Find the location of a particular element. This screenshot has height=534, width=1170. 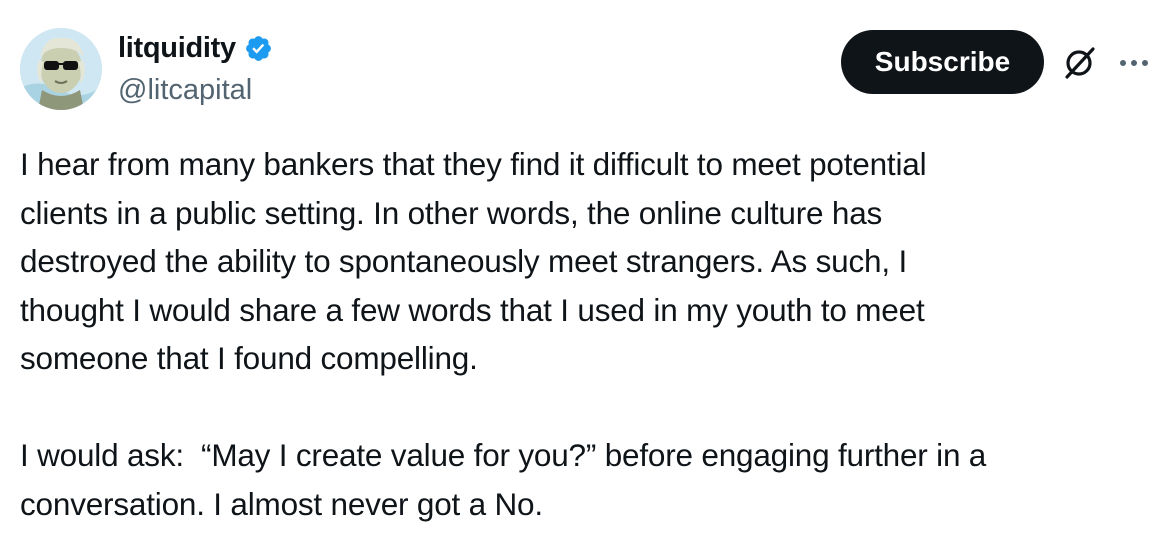

author-display-name: litquidity is located at coordinates (177, 48).